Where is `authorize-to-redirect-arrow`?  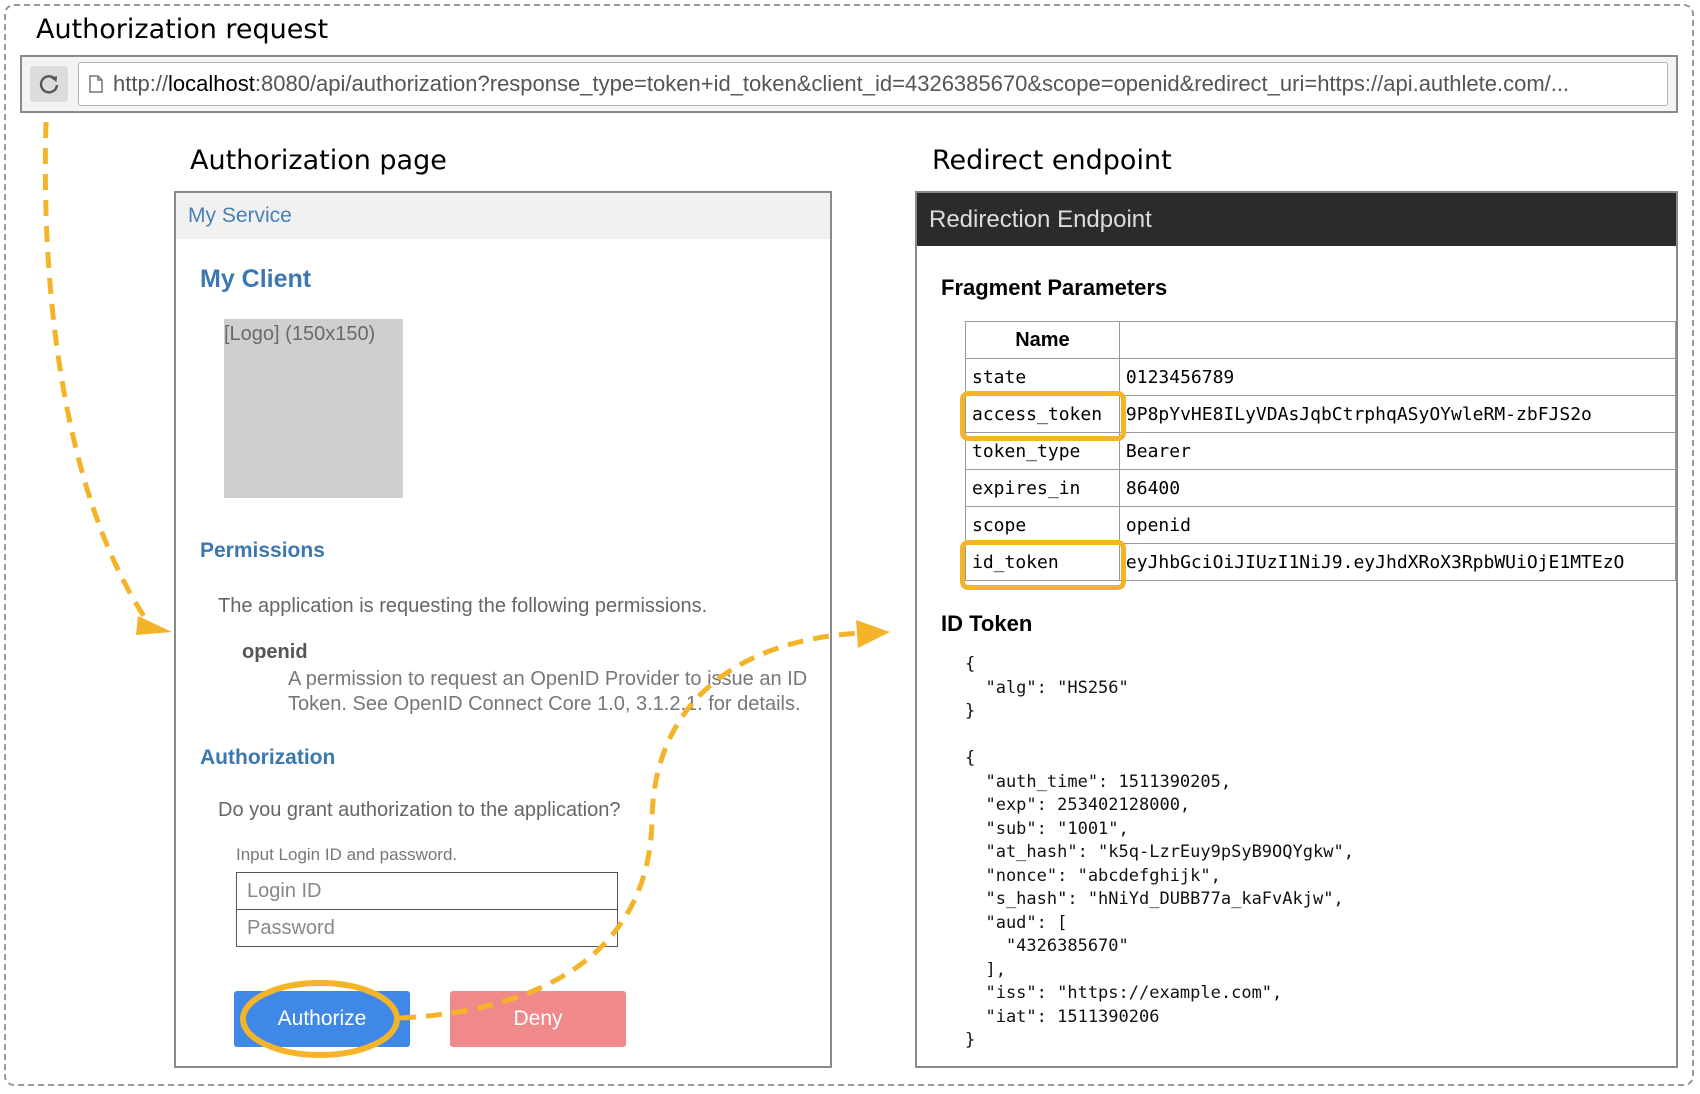
authorize-to-redirect-arrow is located at coordinates (630, 825).